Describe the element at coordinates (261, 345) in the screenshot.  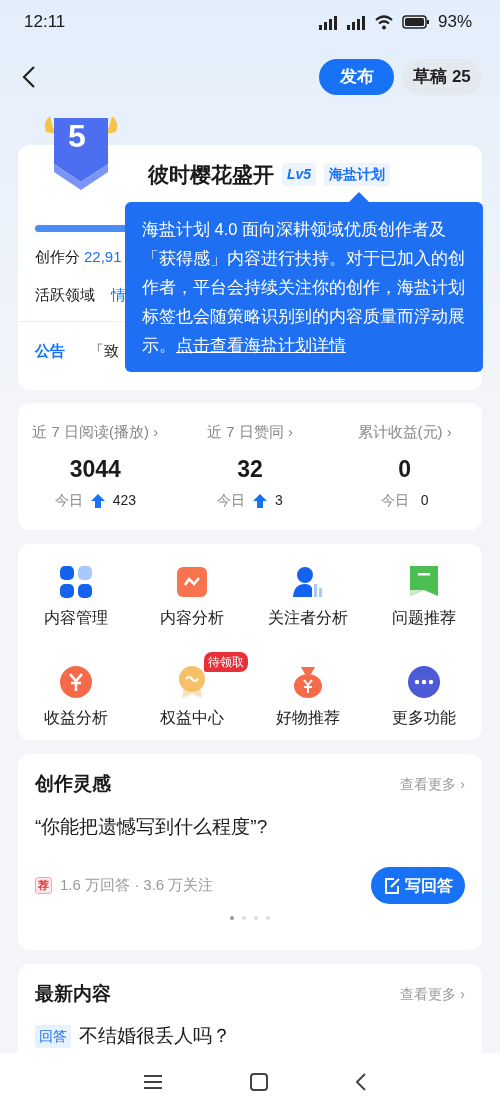
I see `details-link: 点击查看海盐计划详情` at that location.